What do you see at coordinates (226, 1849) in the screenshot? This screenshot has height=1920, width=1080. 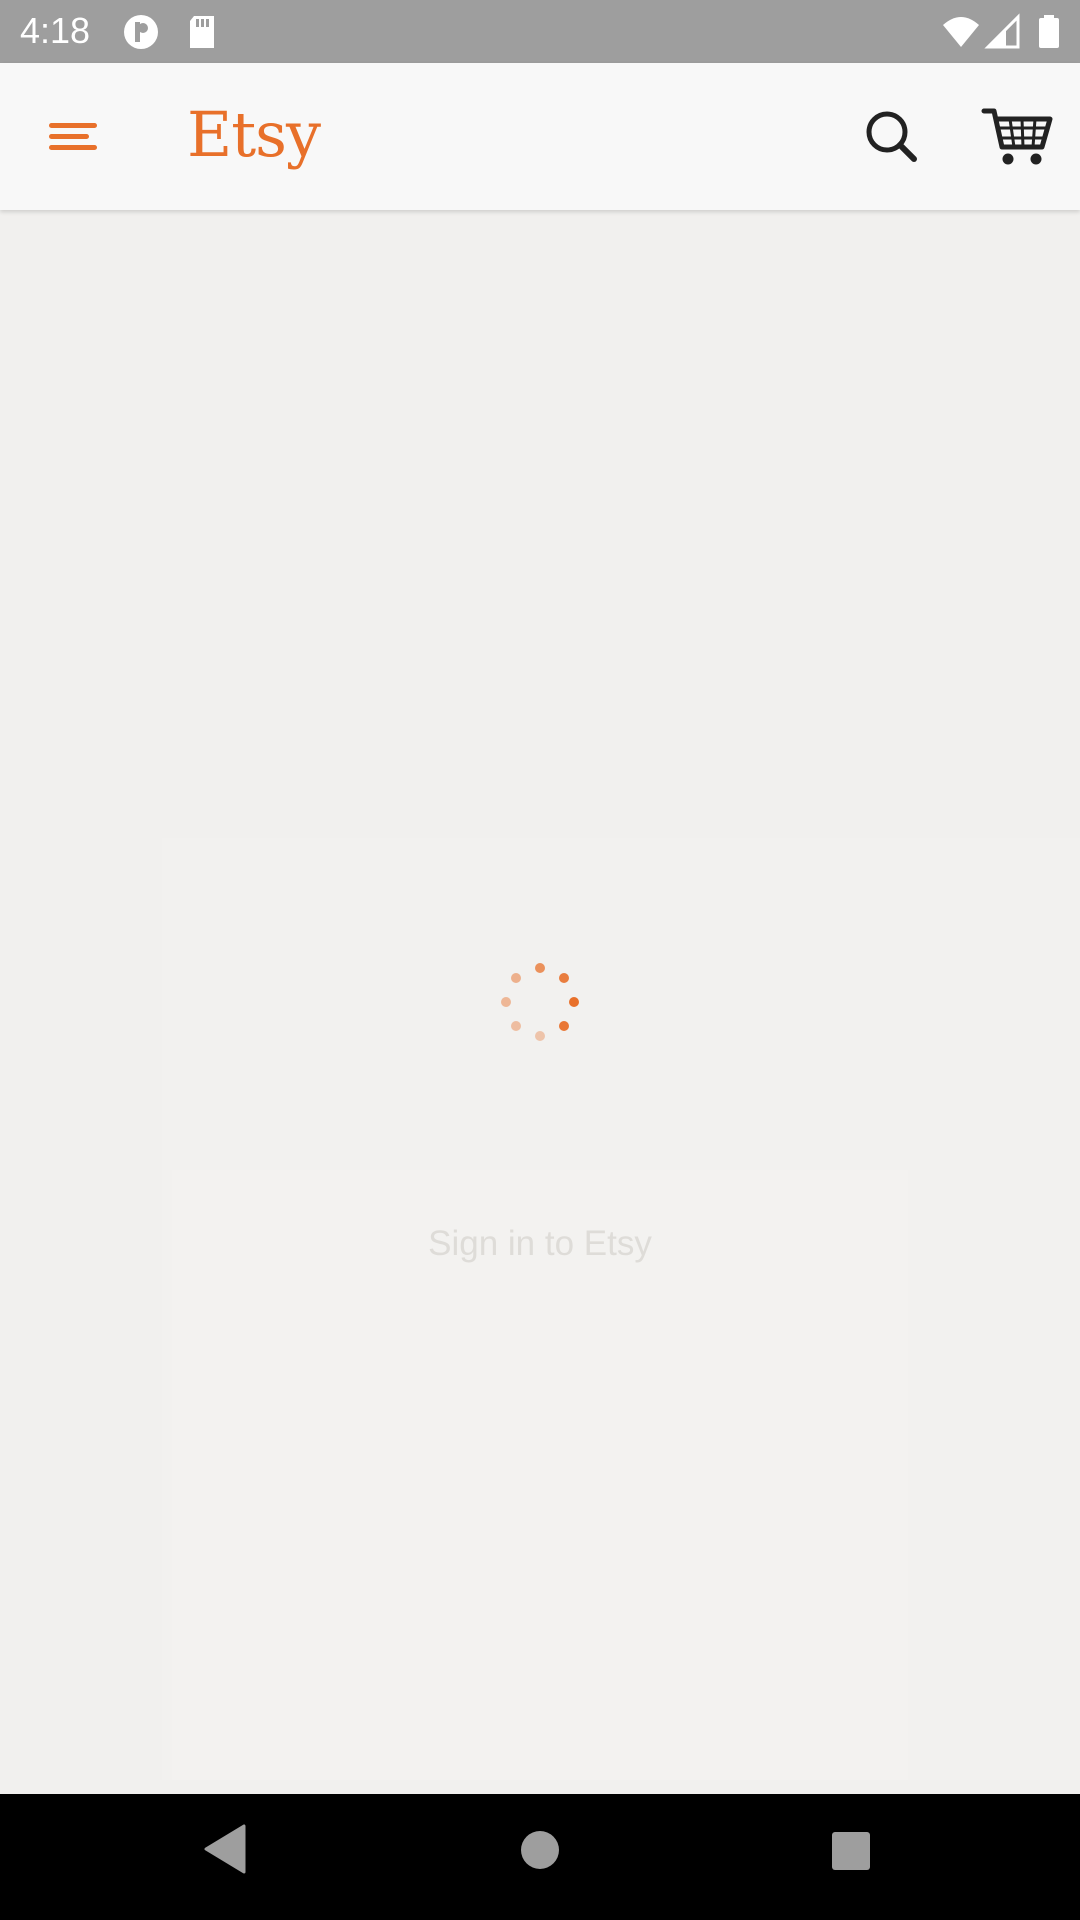 I see `back-icon` at bounding box center [226, 1849].